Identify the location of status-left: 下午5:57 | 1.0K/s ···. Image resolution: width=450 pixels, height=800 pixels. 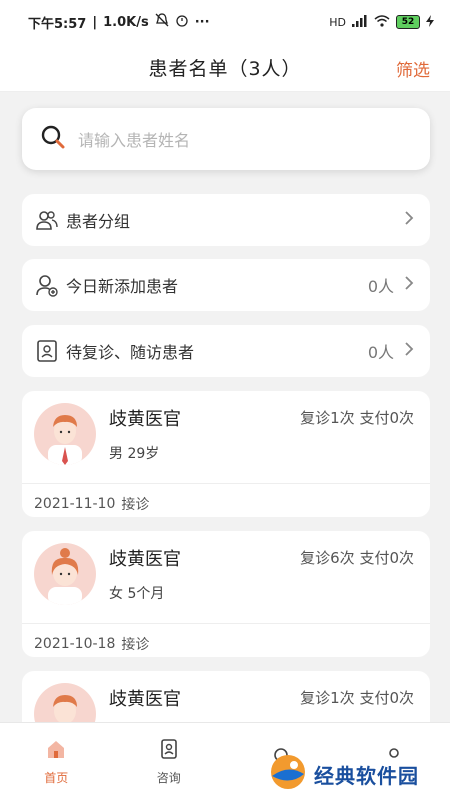
(119, 22).